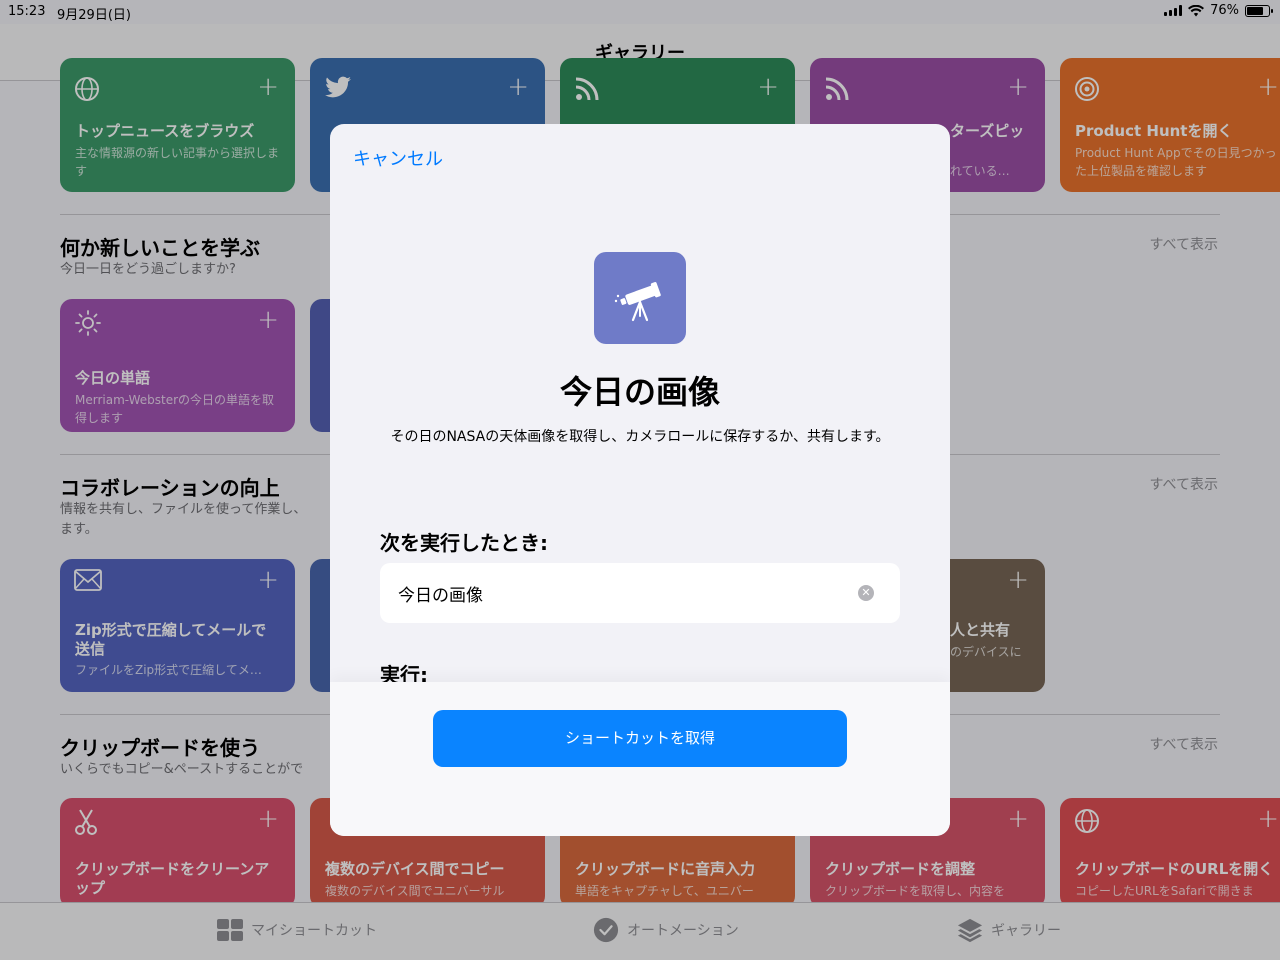  I want to click on clear-icon: ✕, so click(866, 593).